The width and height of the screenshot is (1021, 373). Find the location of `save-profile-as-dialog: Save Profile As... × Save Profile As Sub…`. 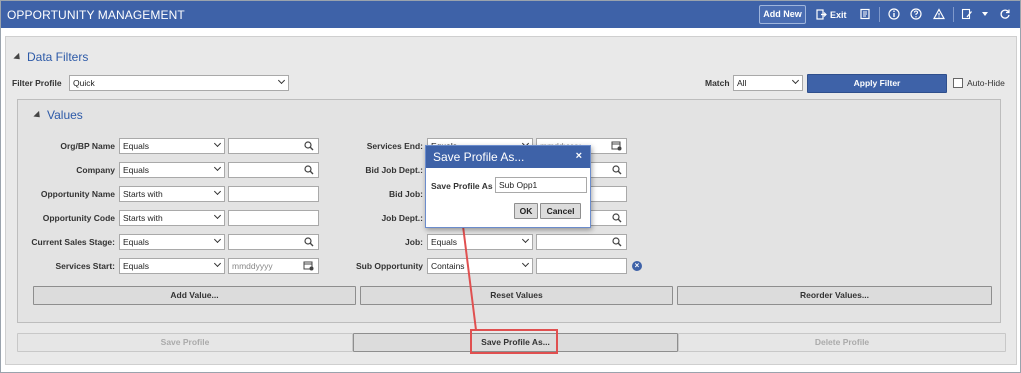

save-profile-as-dialog: Save Profile As... × Save Profile As Sub… is located at coordinates (508, 186).